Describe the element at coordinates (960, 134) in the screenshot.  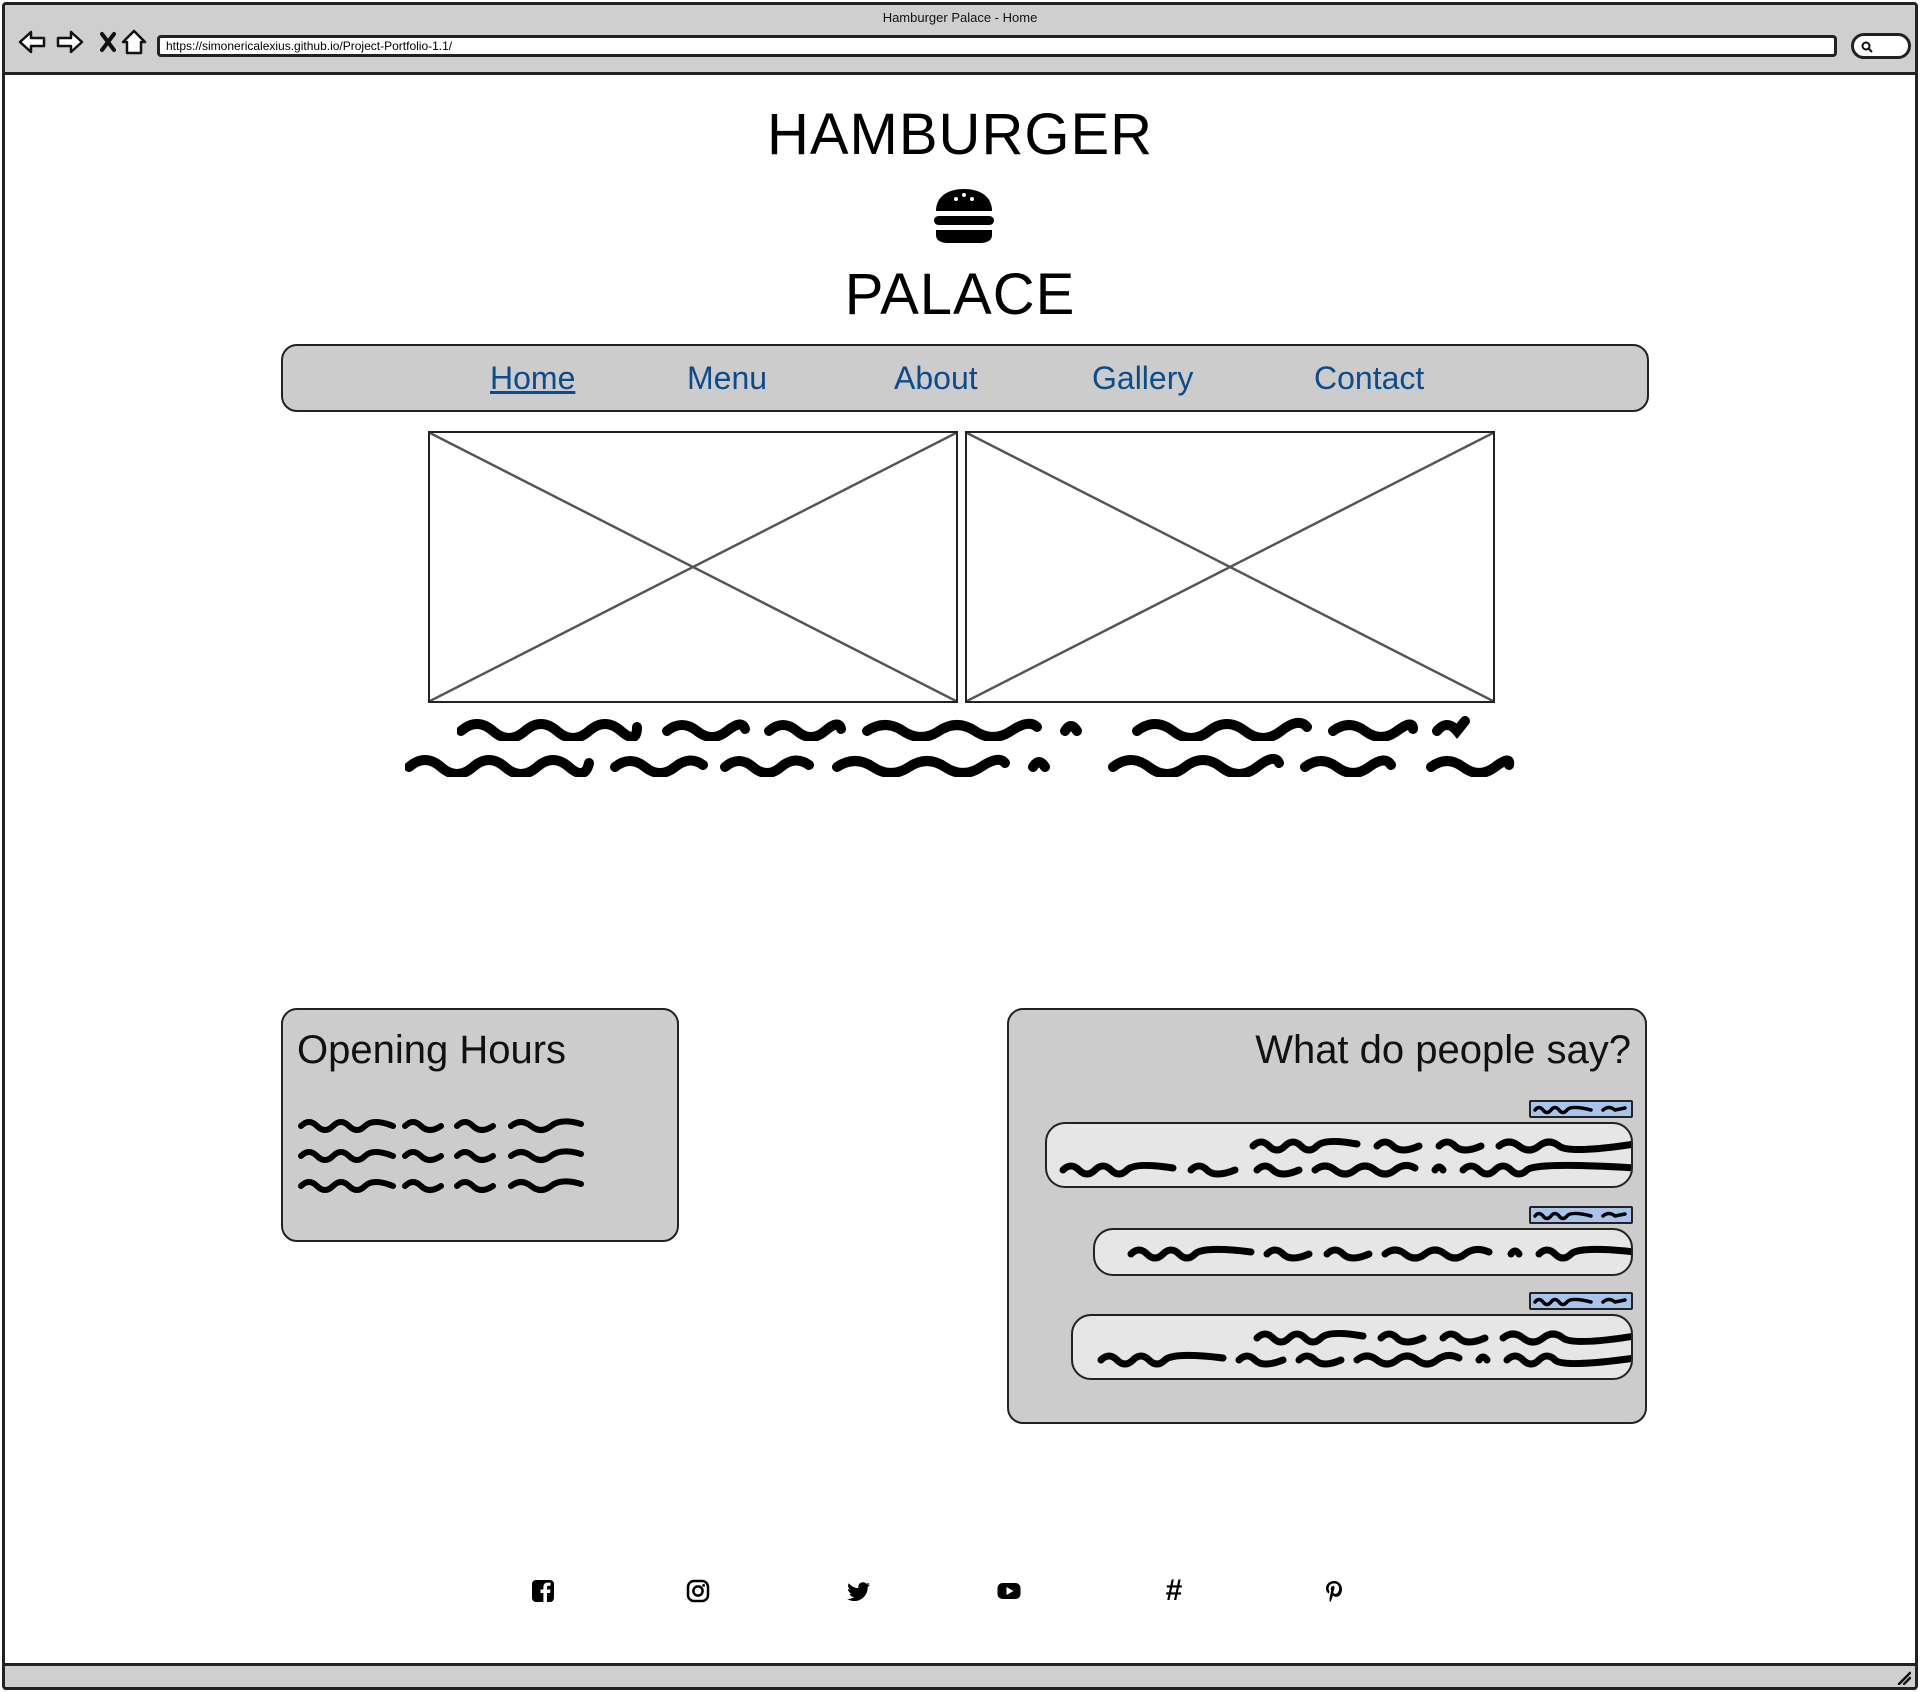
I see `logo-title-top: HAMBURGER` at that location.